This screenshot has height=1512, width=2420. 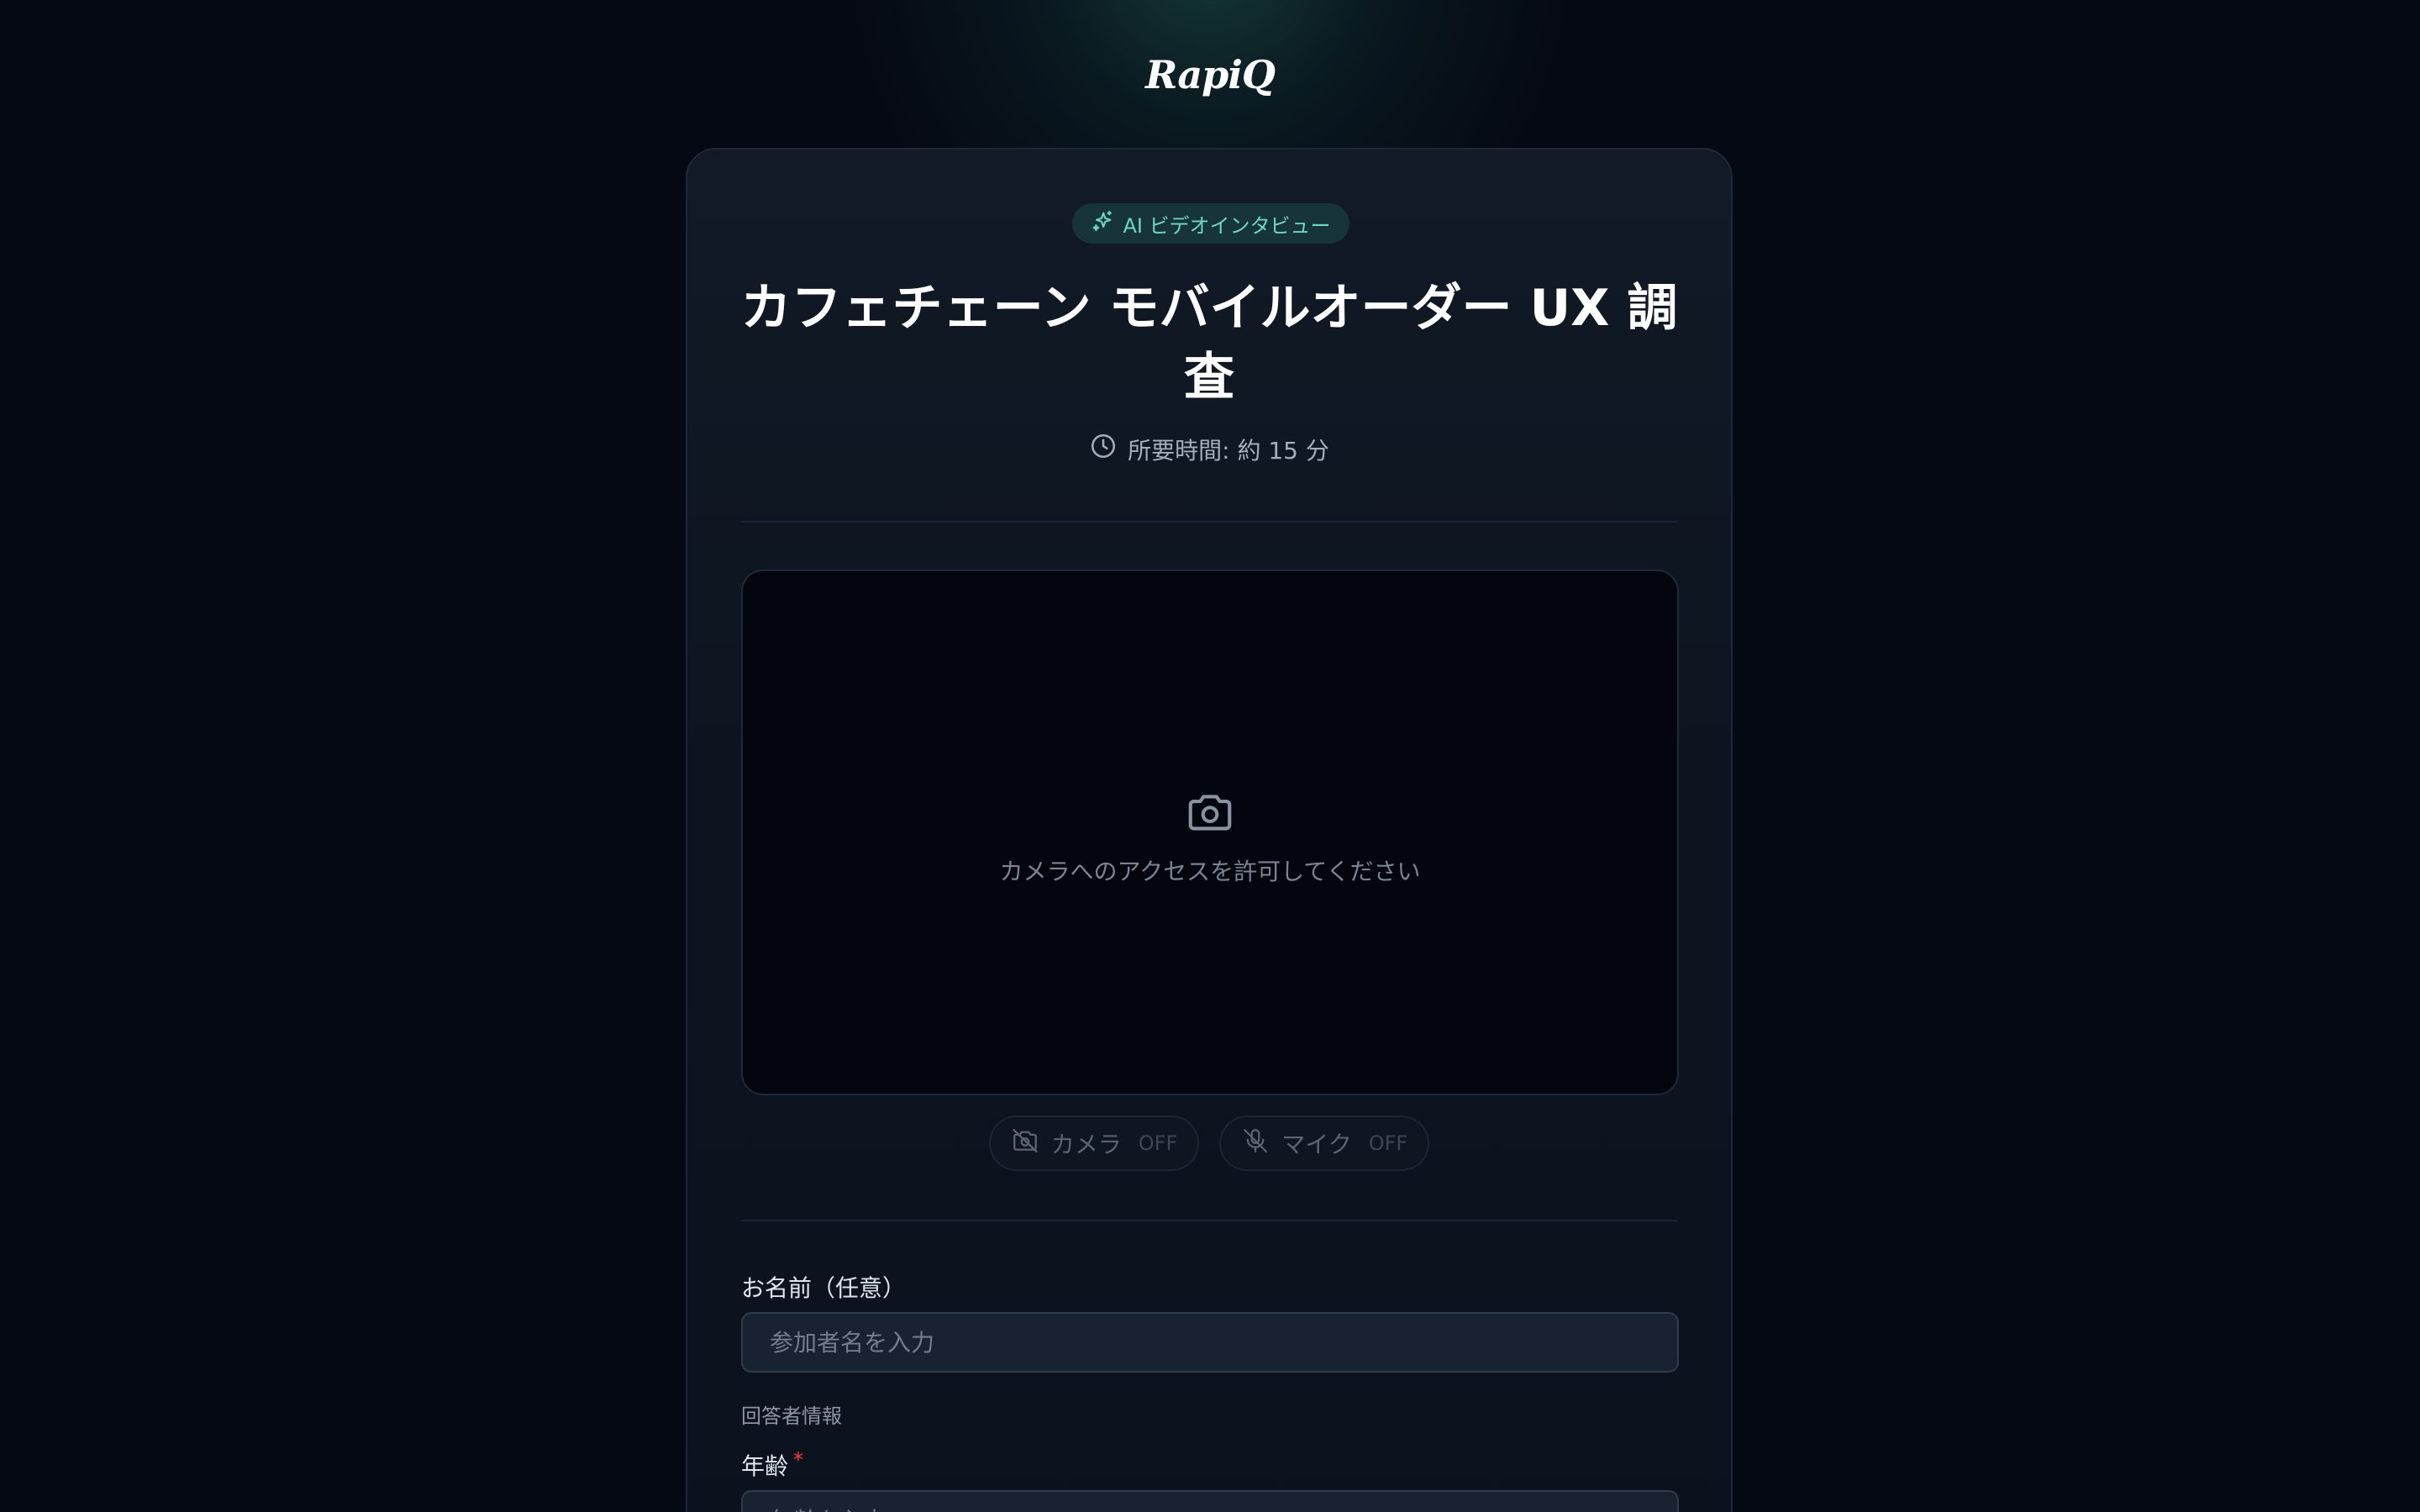 What do you see at coordinates (1388, 1143) in the screenshot?
I see `mic-toggle-state: OFF` at bounding box center [1388, 1143].